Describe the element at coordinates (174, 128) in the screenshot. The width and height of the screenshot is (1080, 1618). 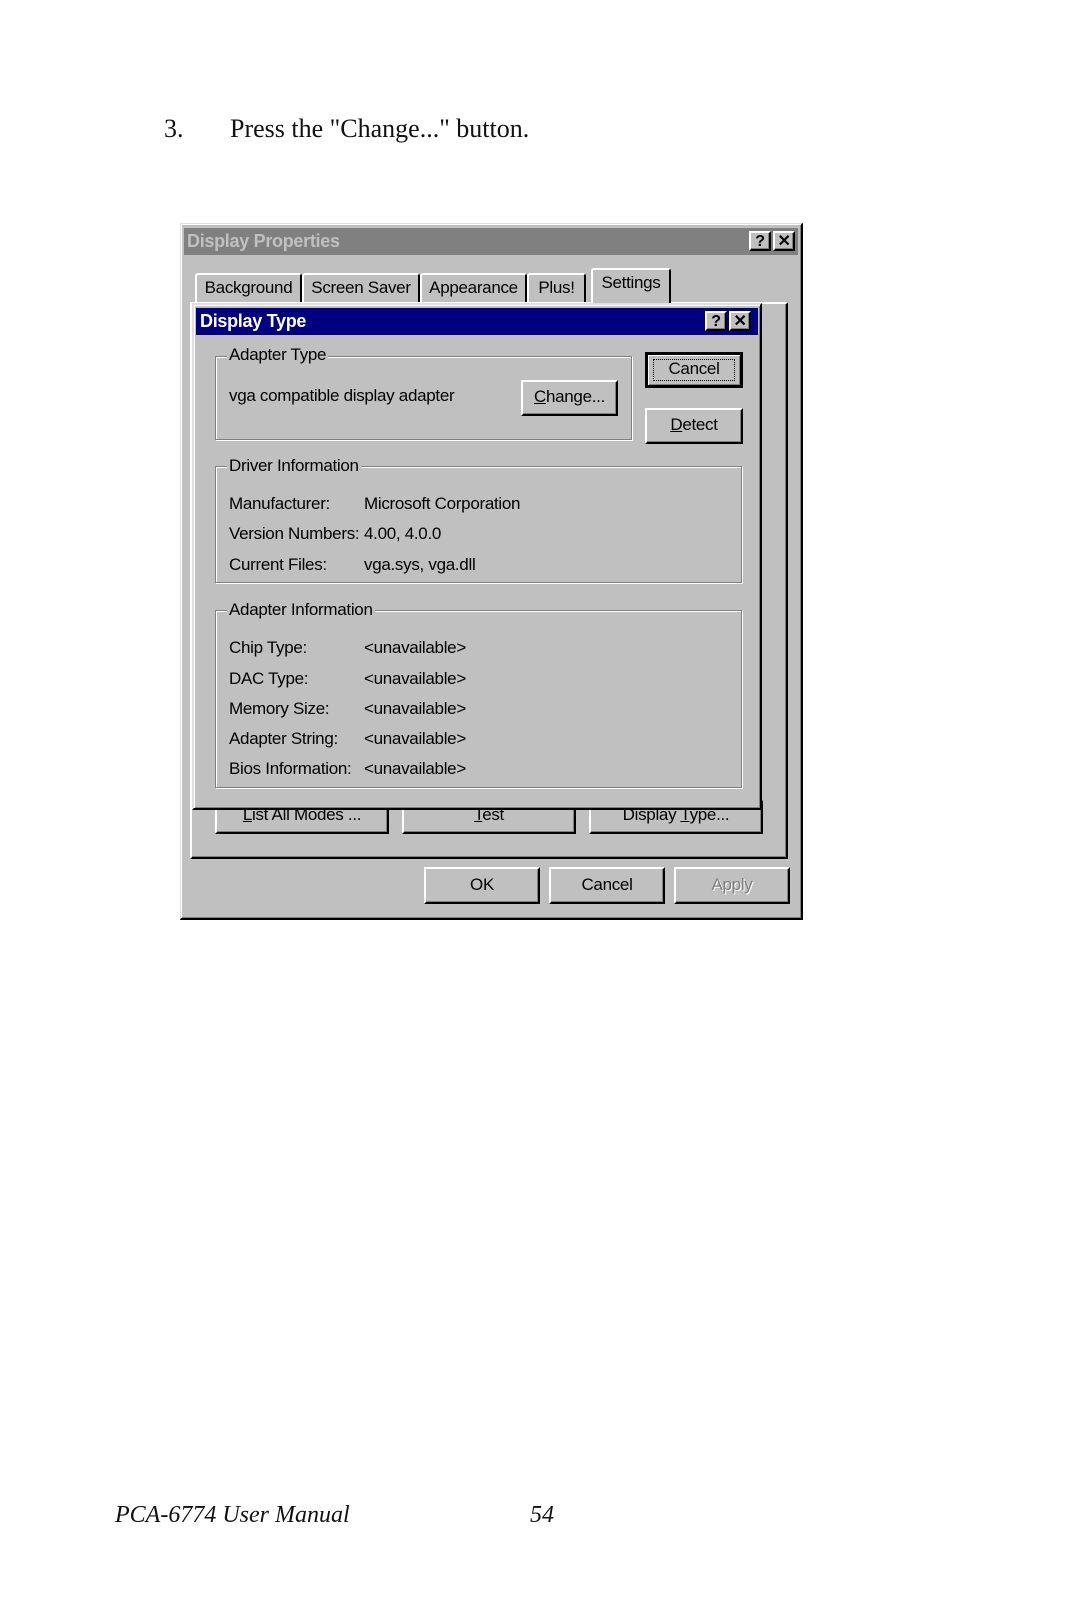
I see `step-number: 3.` at that location.